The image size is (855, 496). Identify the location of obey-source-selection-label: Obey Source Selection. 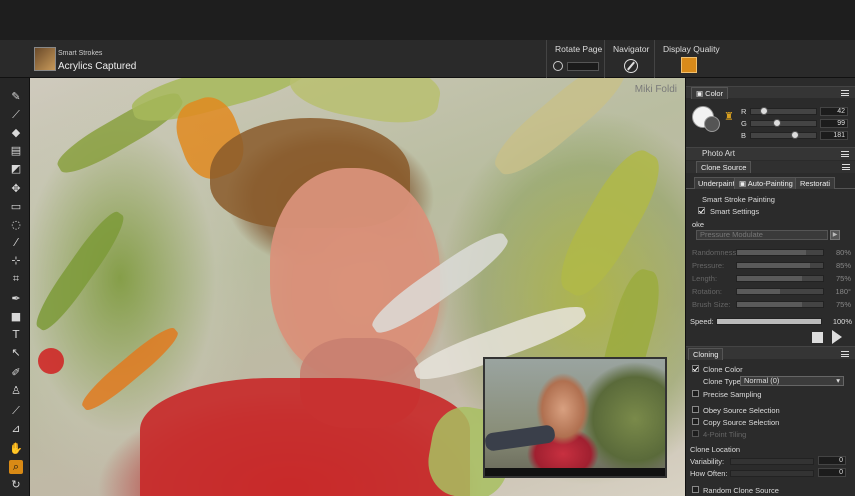
(741, 410).